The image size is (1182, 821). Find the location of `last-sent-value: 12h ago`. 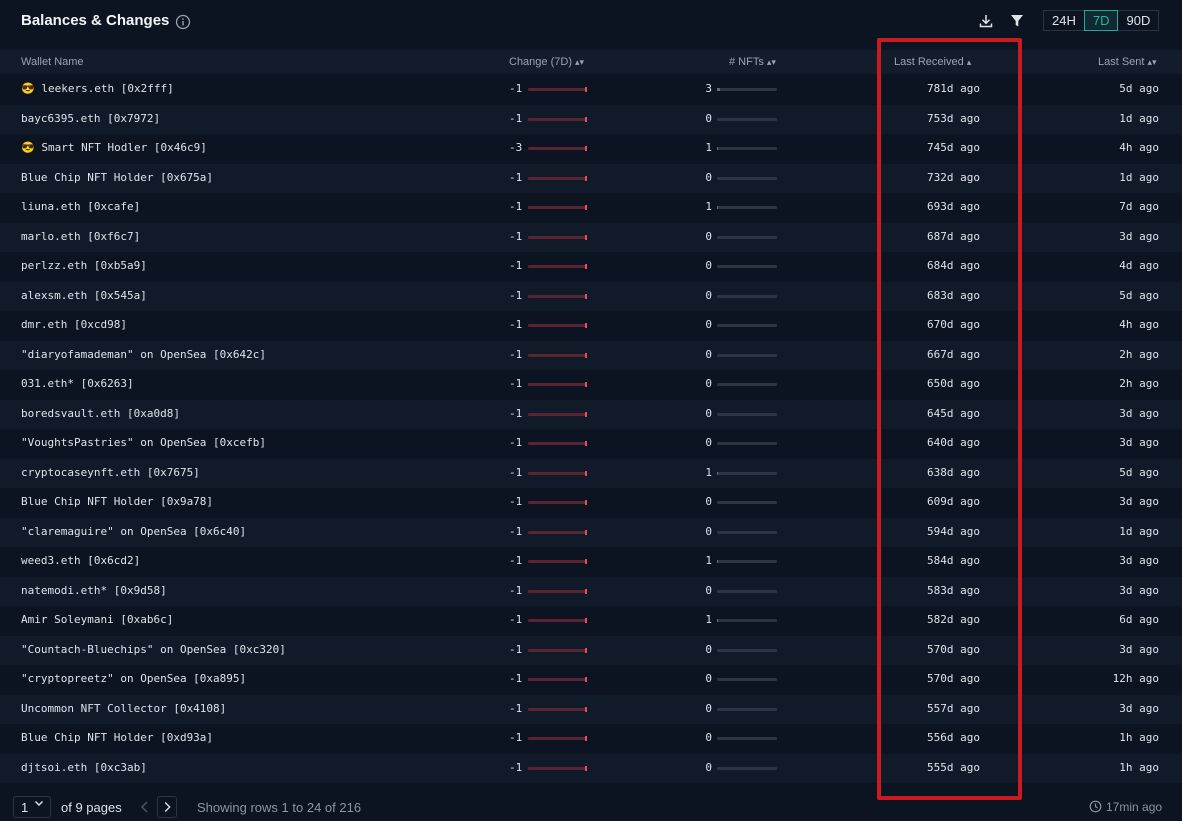

last-sent-value: 12h ago is located at coordinates (1135, 678).